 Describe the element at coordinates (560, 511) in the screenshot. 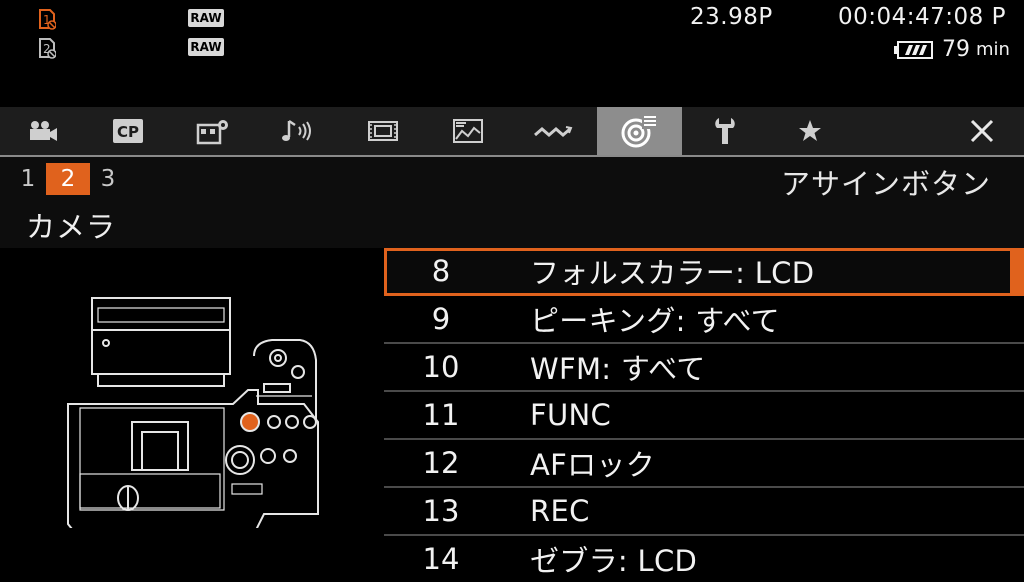

I see `item-label: REC` at that location.